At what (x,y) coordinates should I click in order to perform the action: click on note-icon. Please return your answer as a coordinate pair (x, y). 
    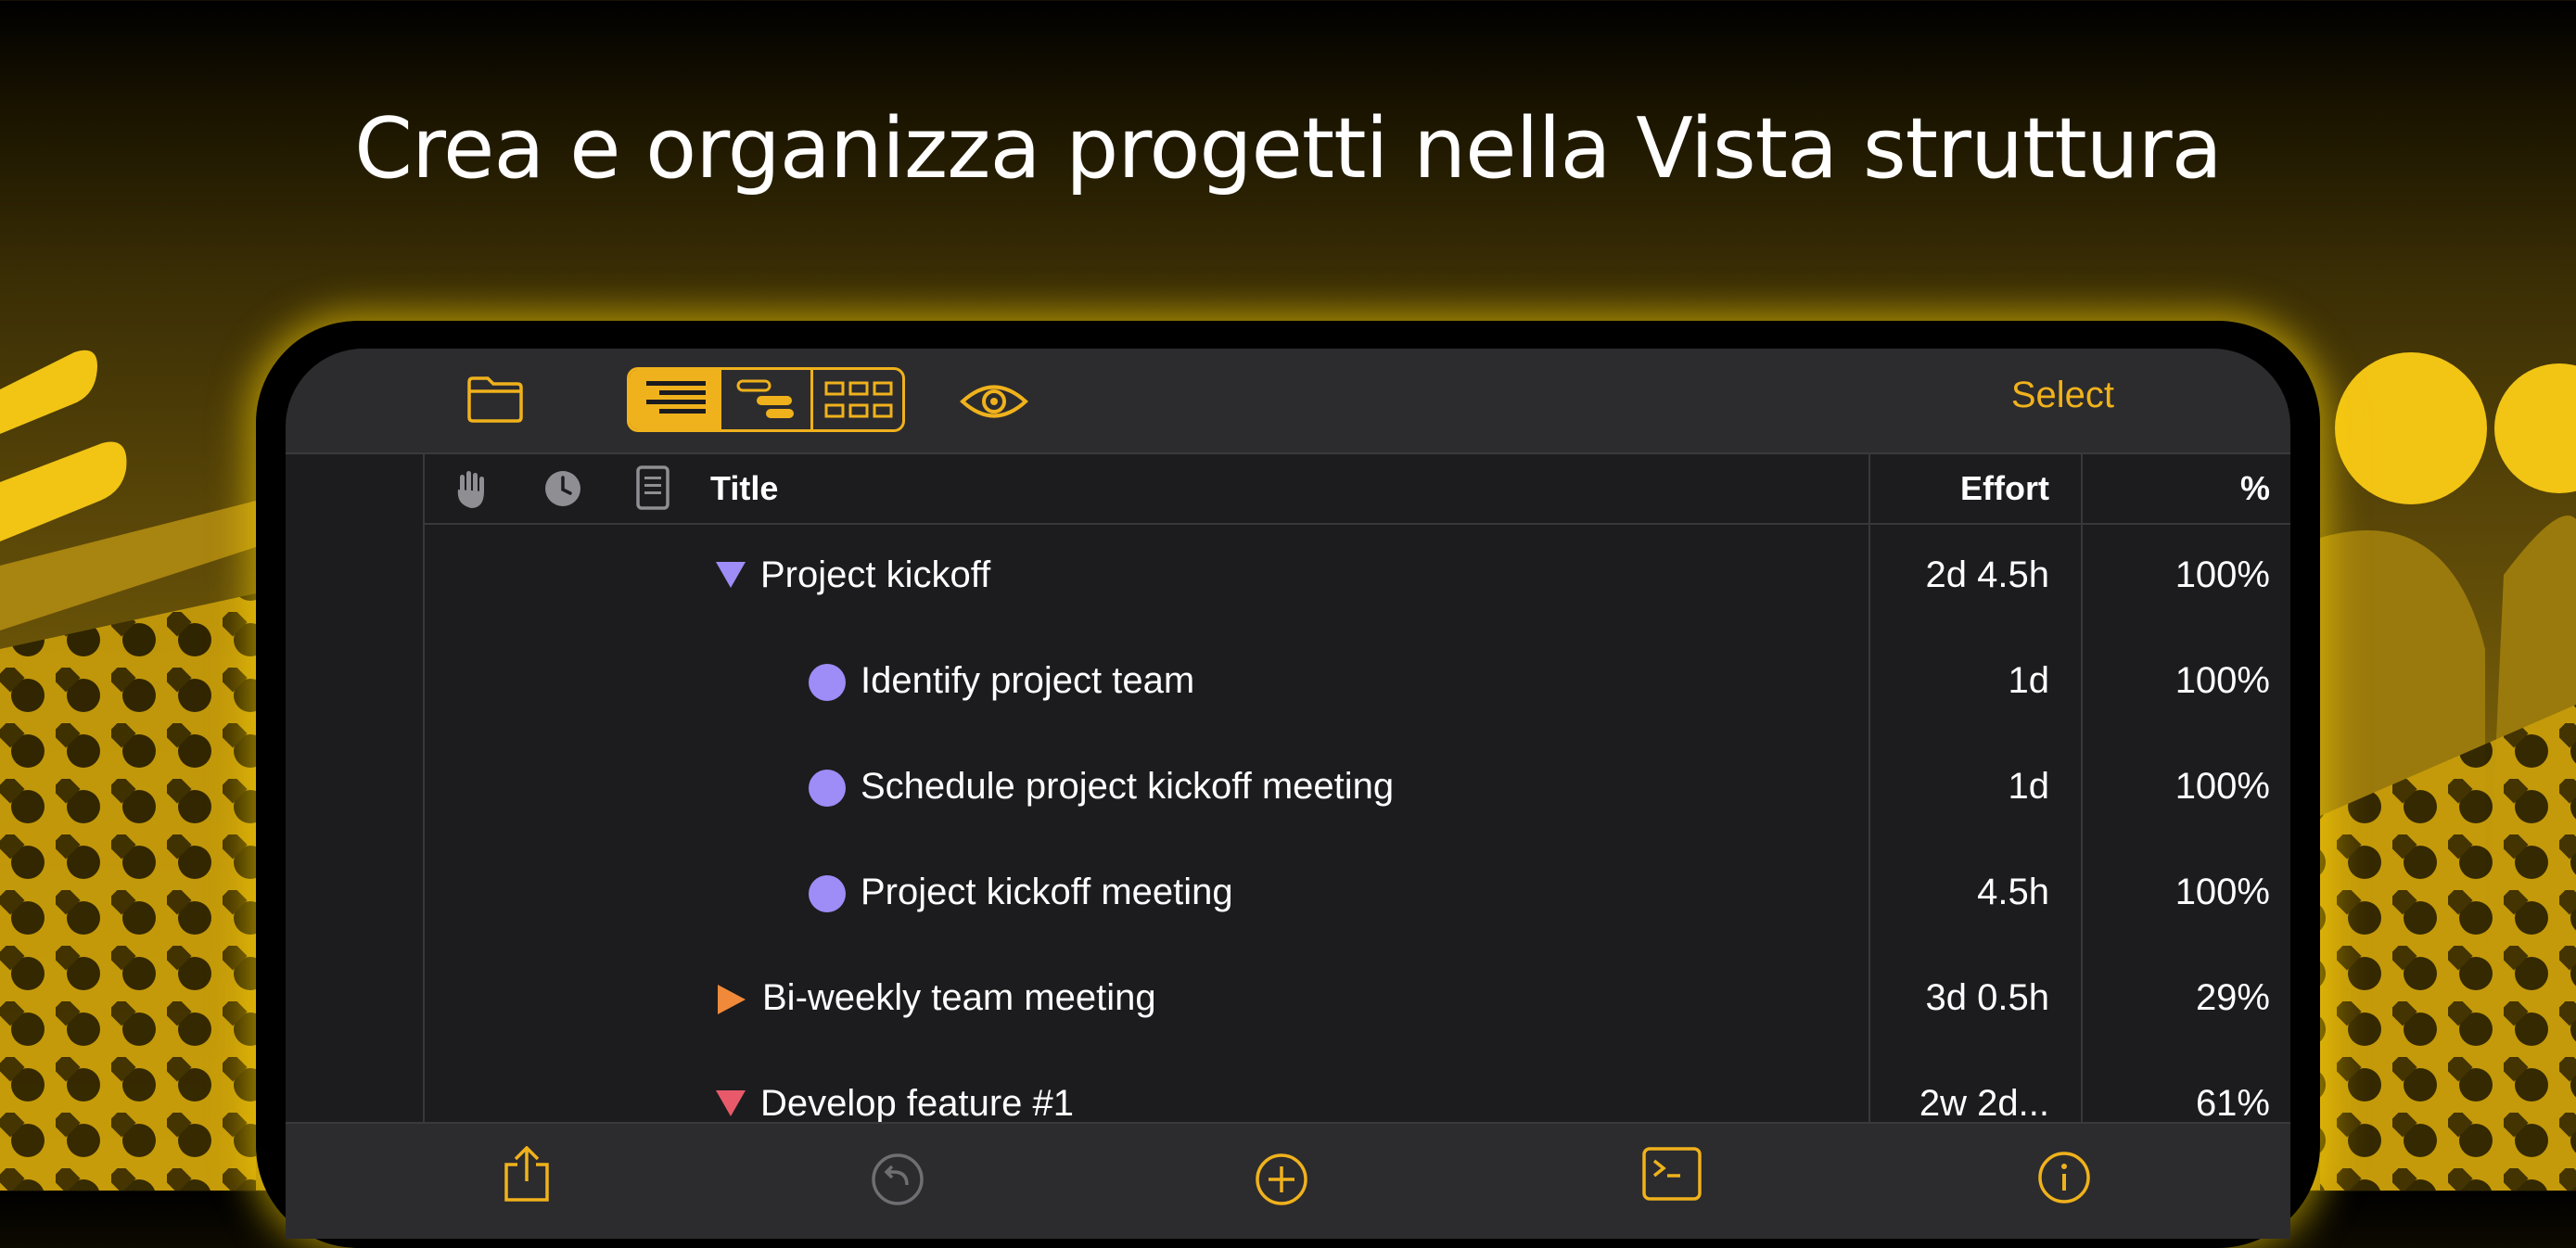
    Looking at the image, I should click on (653, 487).